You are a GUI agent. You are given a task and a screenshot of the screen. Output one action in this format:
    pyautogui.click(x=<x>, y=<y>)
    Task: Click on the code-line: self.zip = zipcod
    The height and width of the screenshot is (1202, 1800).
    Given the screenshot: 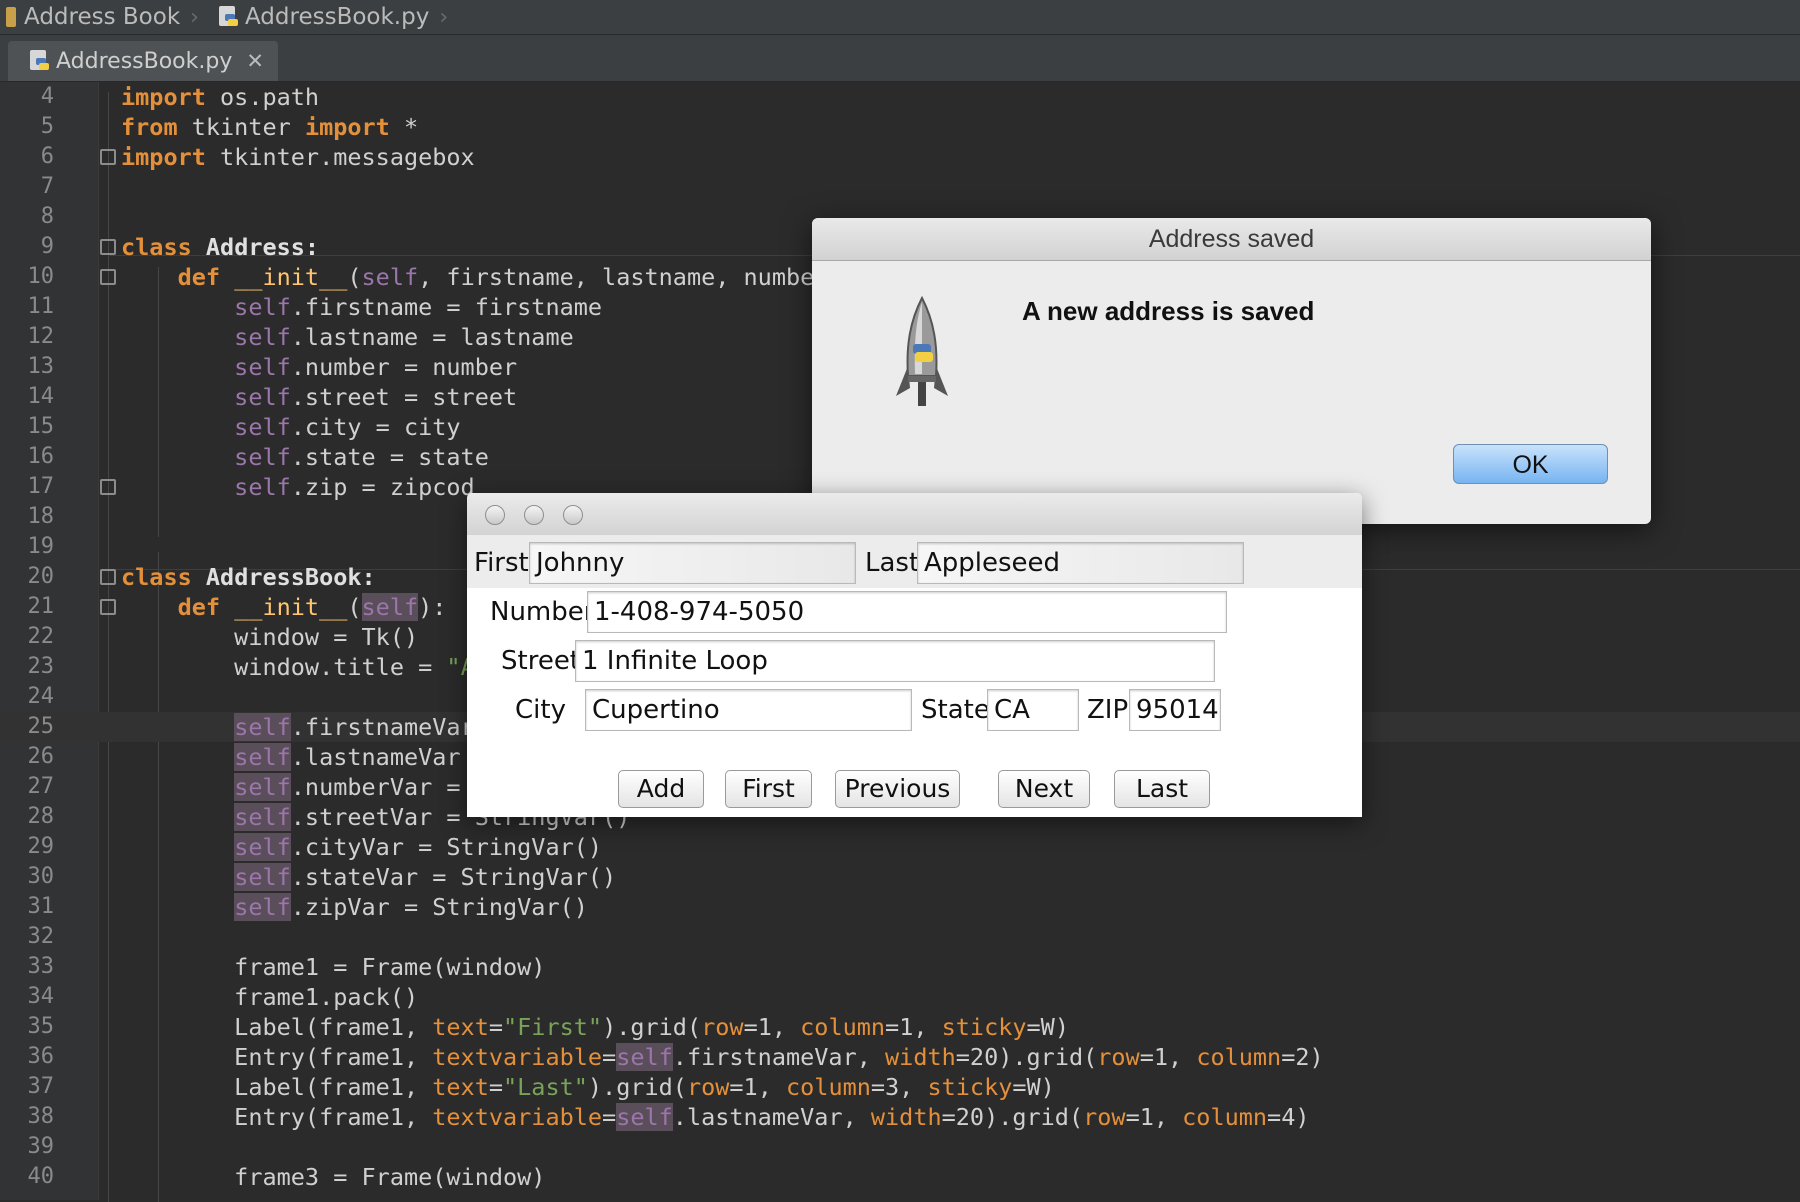 What is the action you would take?
    pyautogui.click(x=298, y=487)
    